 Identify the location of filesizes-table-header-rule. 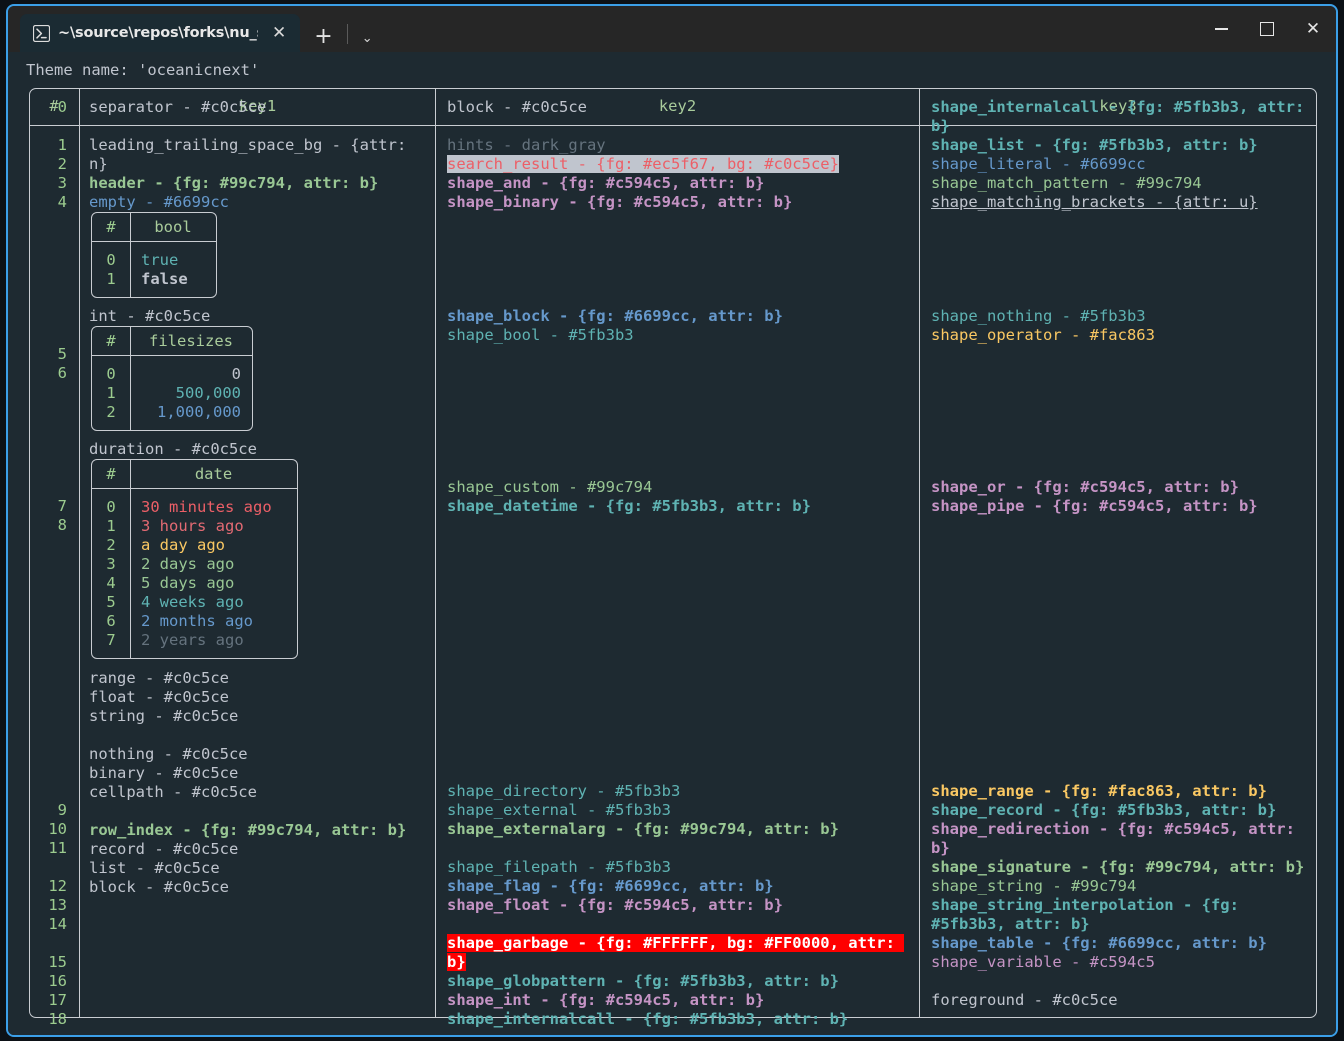
(172, 355).